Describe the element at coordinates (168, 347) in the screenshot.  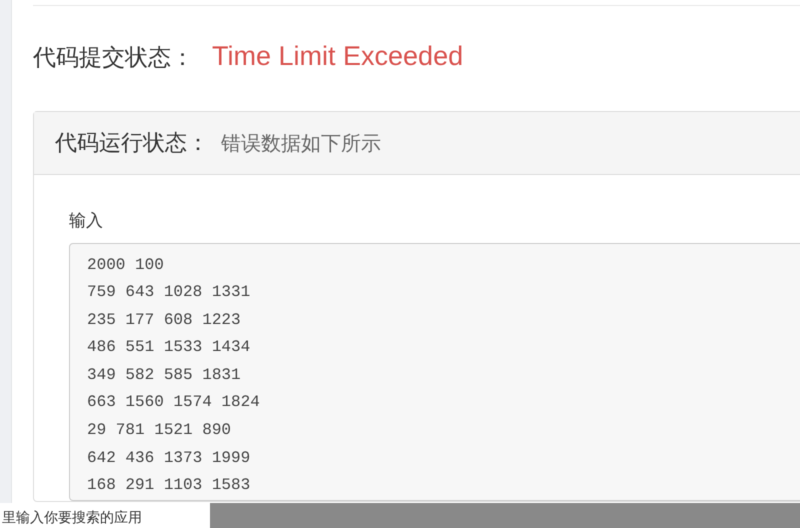
I see `input-line: 486 551 1533 1434` at that location.